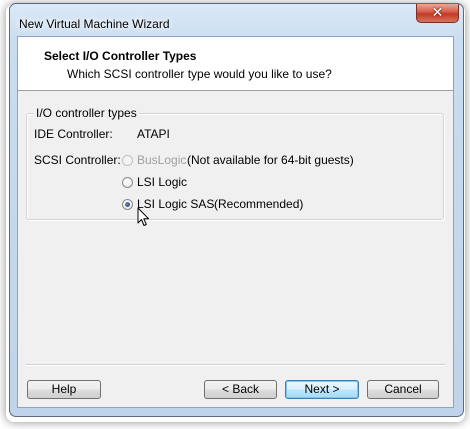 Image resolution: width=470 pixels, height=429 pixels. I want to click on radio-lsi-logic-sas, so click(127, 204).